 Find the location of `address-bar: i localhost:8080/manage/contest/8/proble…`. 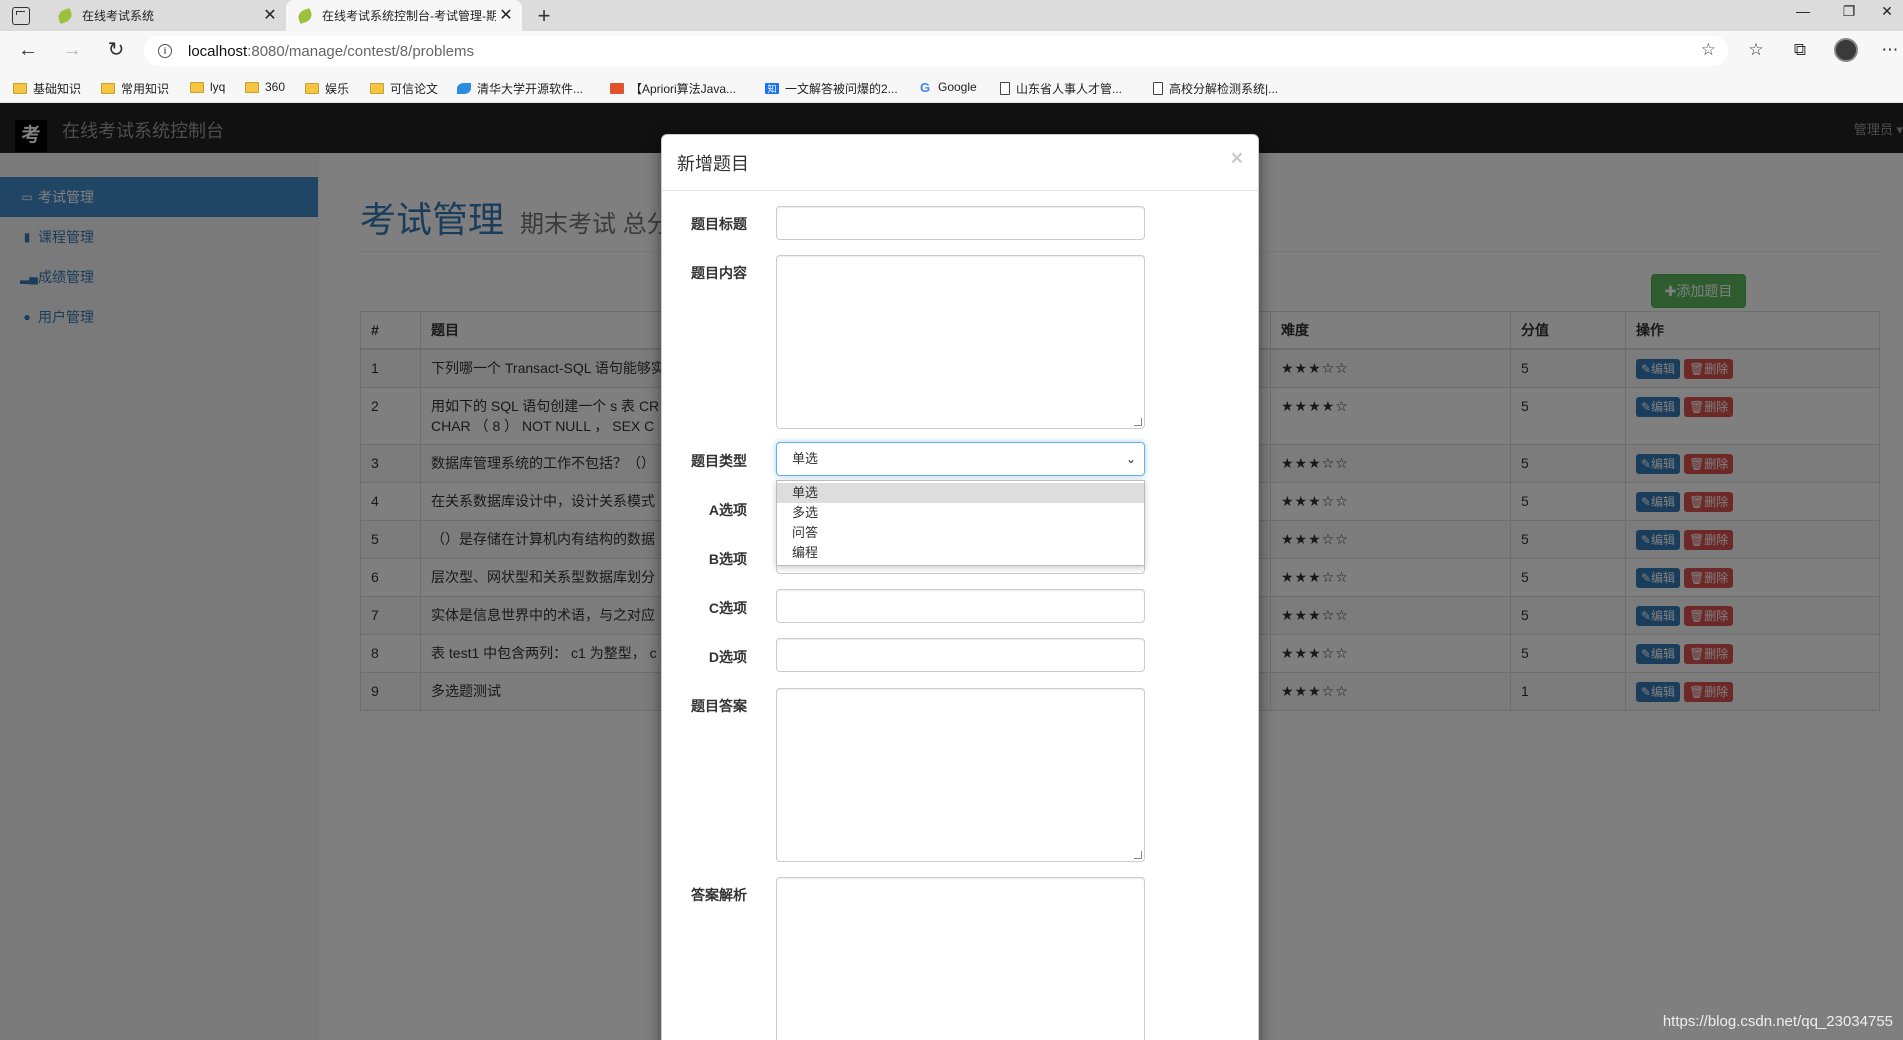

address-bar: i localhost:8080/manage/contest/8/proble… is located at coordinates (936, 51).